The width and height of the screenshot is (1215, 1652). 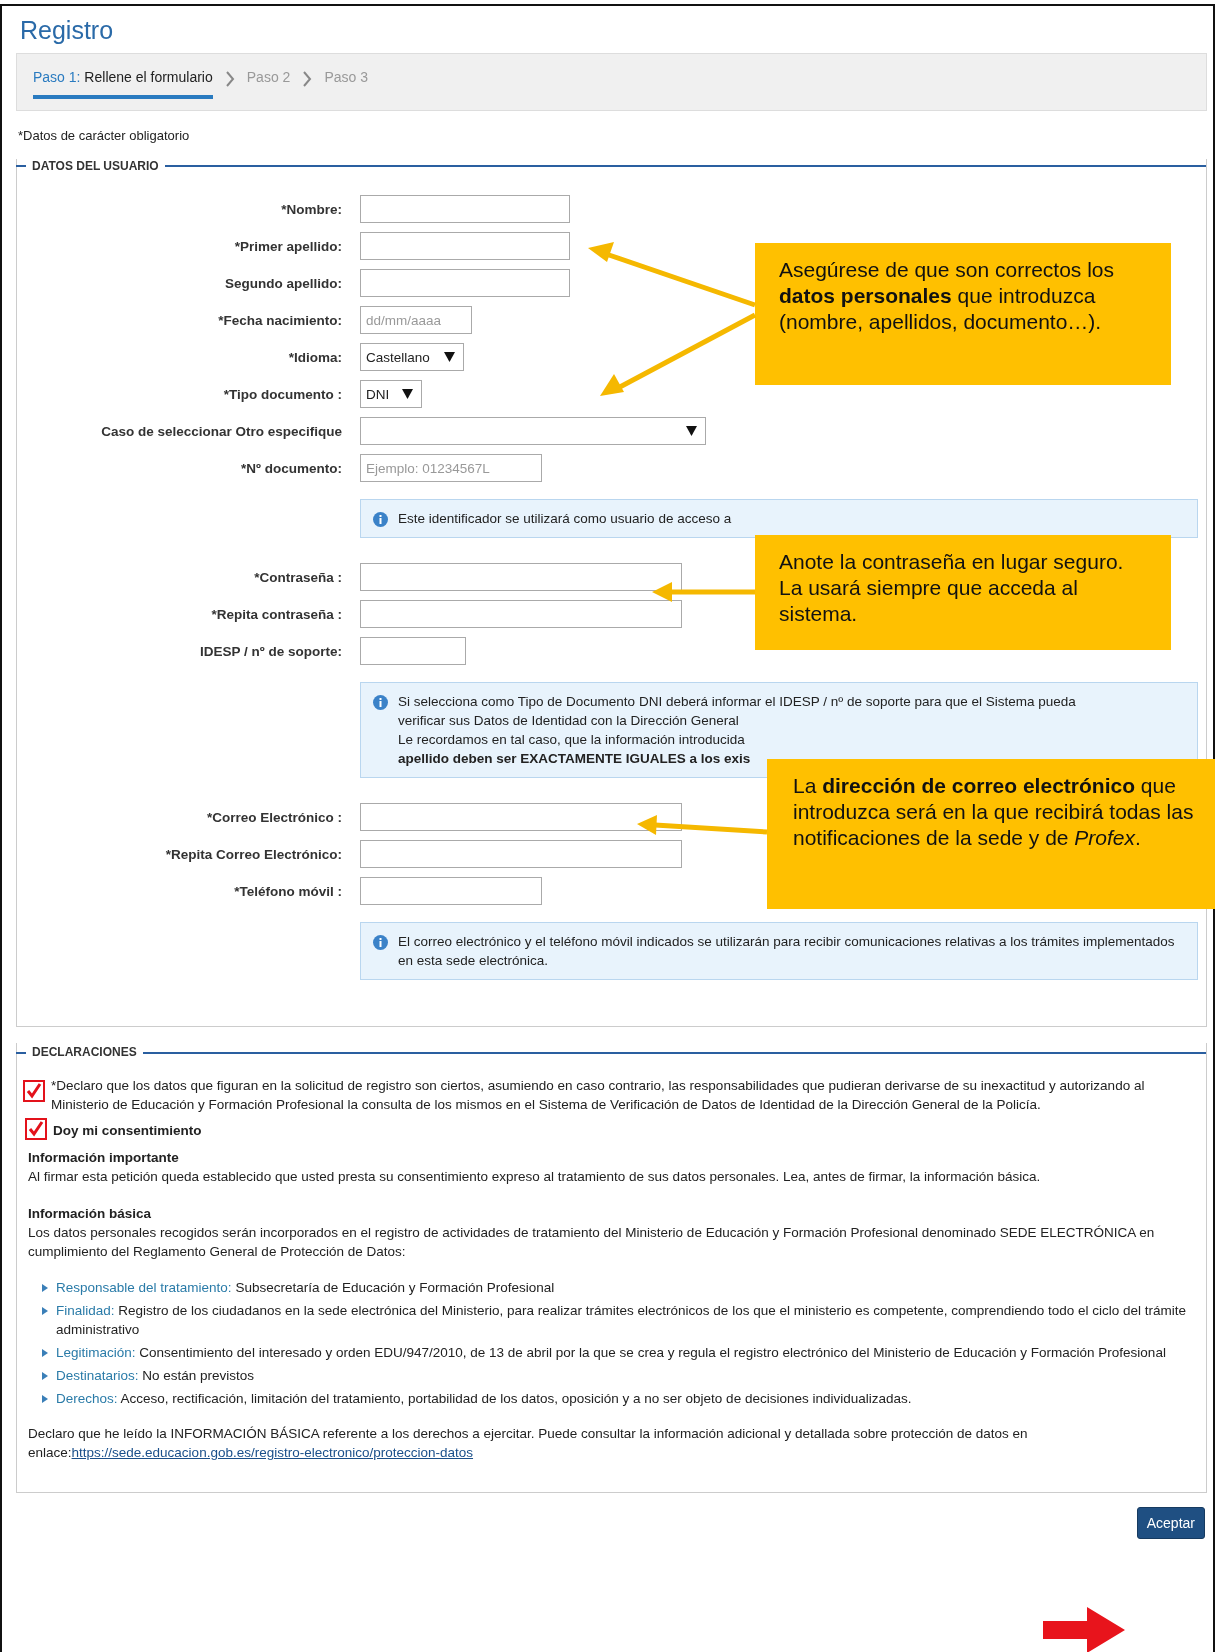 What do you see at coordinates (484, 1399) in the screenshot?
I see `list-item-text: Derechos: Acceso, rectificación, limitación del tratamiento, portabilidad de los datos, oposición y a no ser objeto de decisiones individualizadas.` at bounding box center [484, 1399].